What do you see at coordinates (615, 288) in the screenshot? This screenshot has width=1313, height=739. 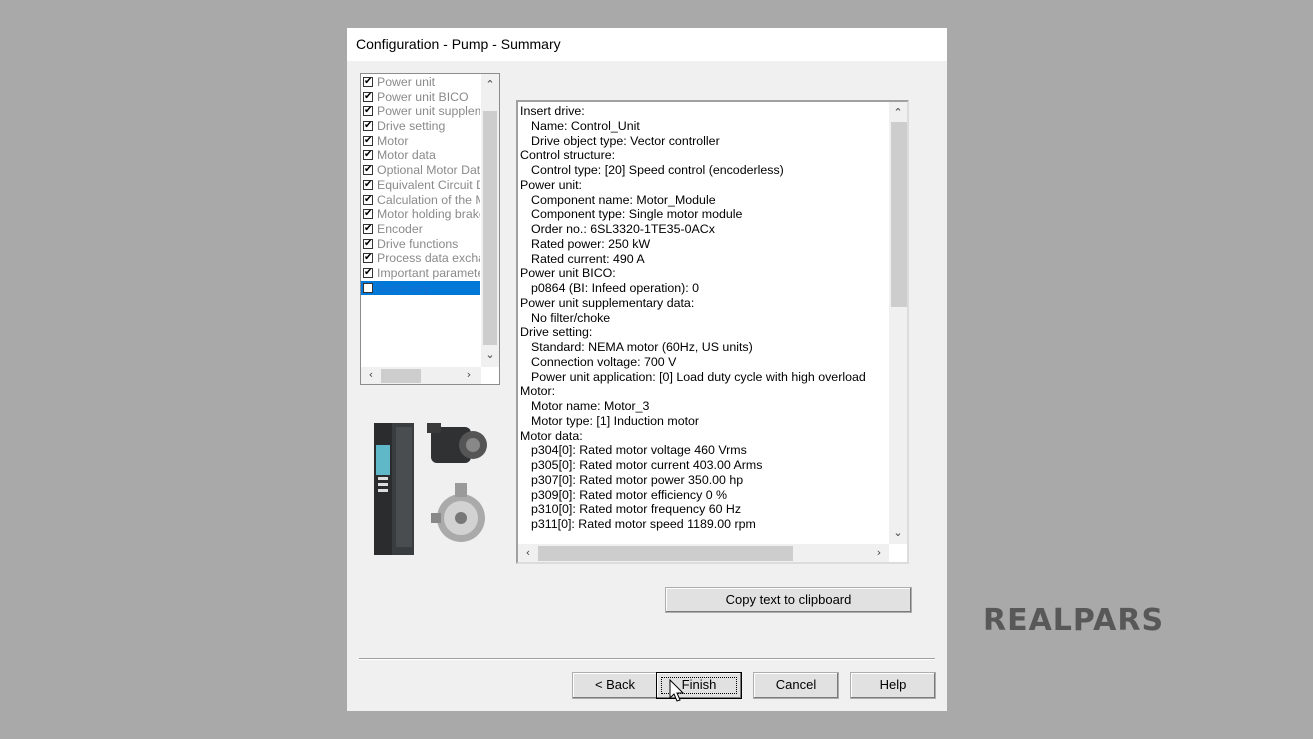 I see `summary-line: p0864 (BI: Infeed operation): 0` at bounding box center [615, 288].